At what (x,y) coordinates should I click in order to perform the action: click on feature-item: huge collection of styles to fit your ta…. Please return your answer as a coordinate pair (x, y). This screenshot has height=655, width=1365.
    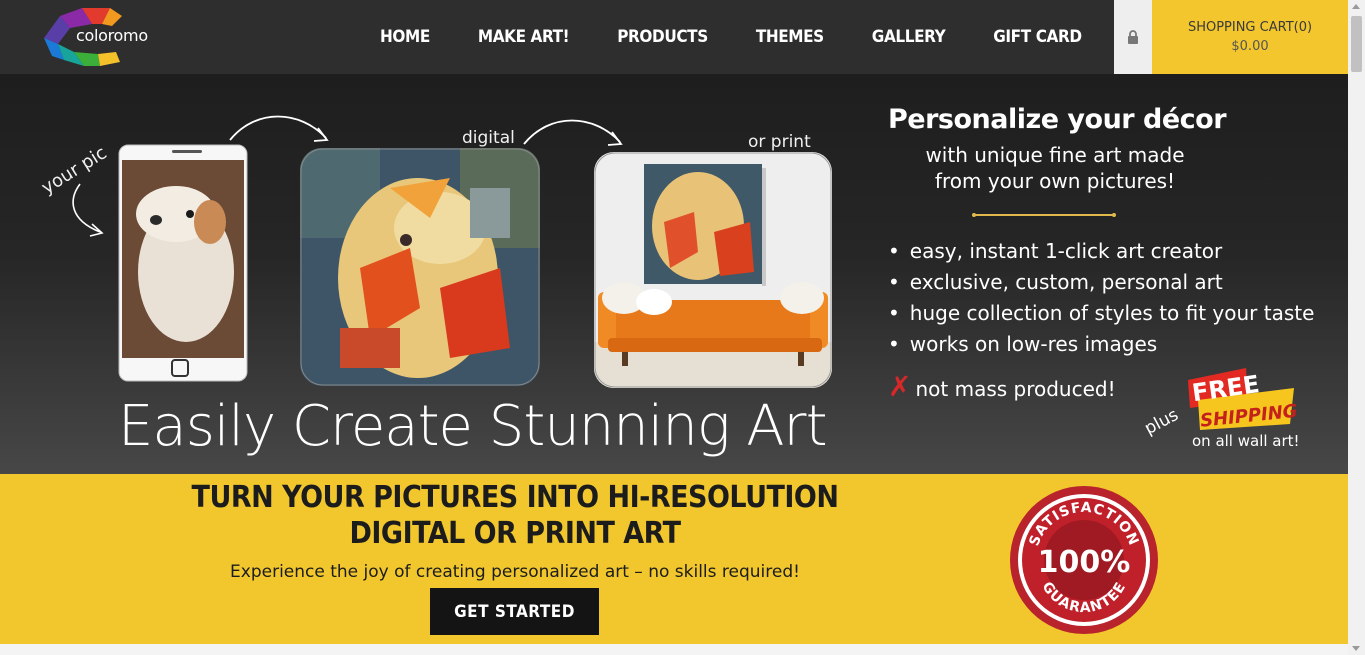
    Looking at the image, I should click on (1101, 313).